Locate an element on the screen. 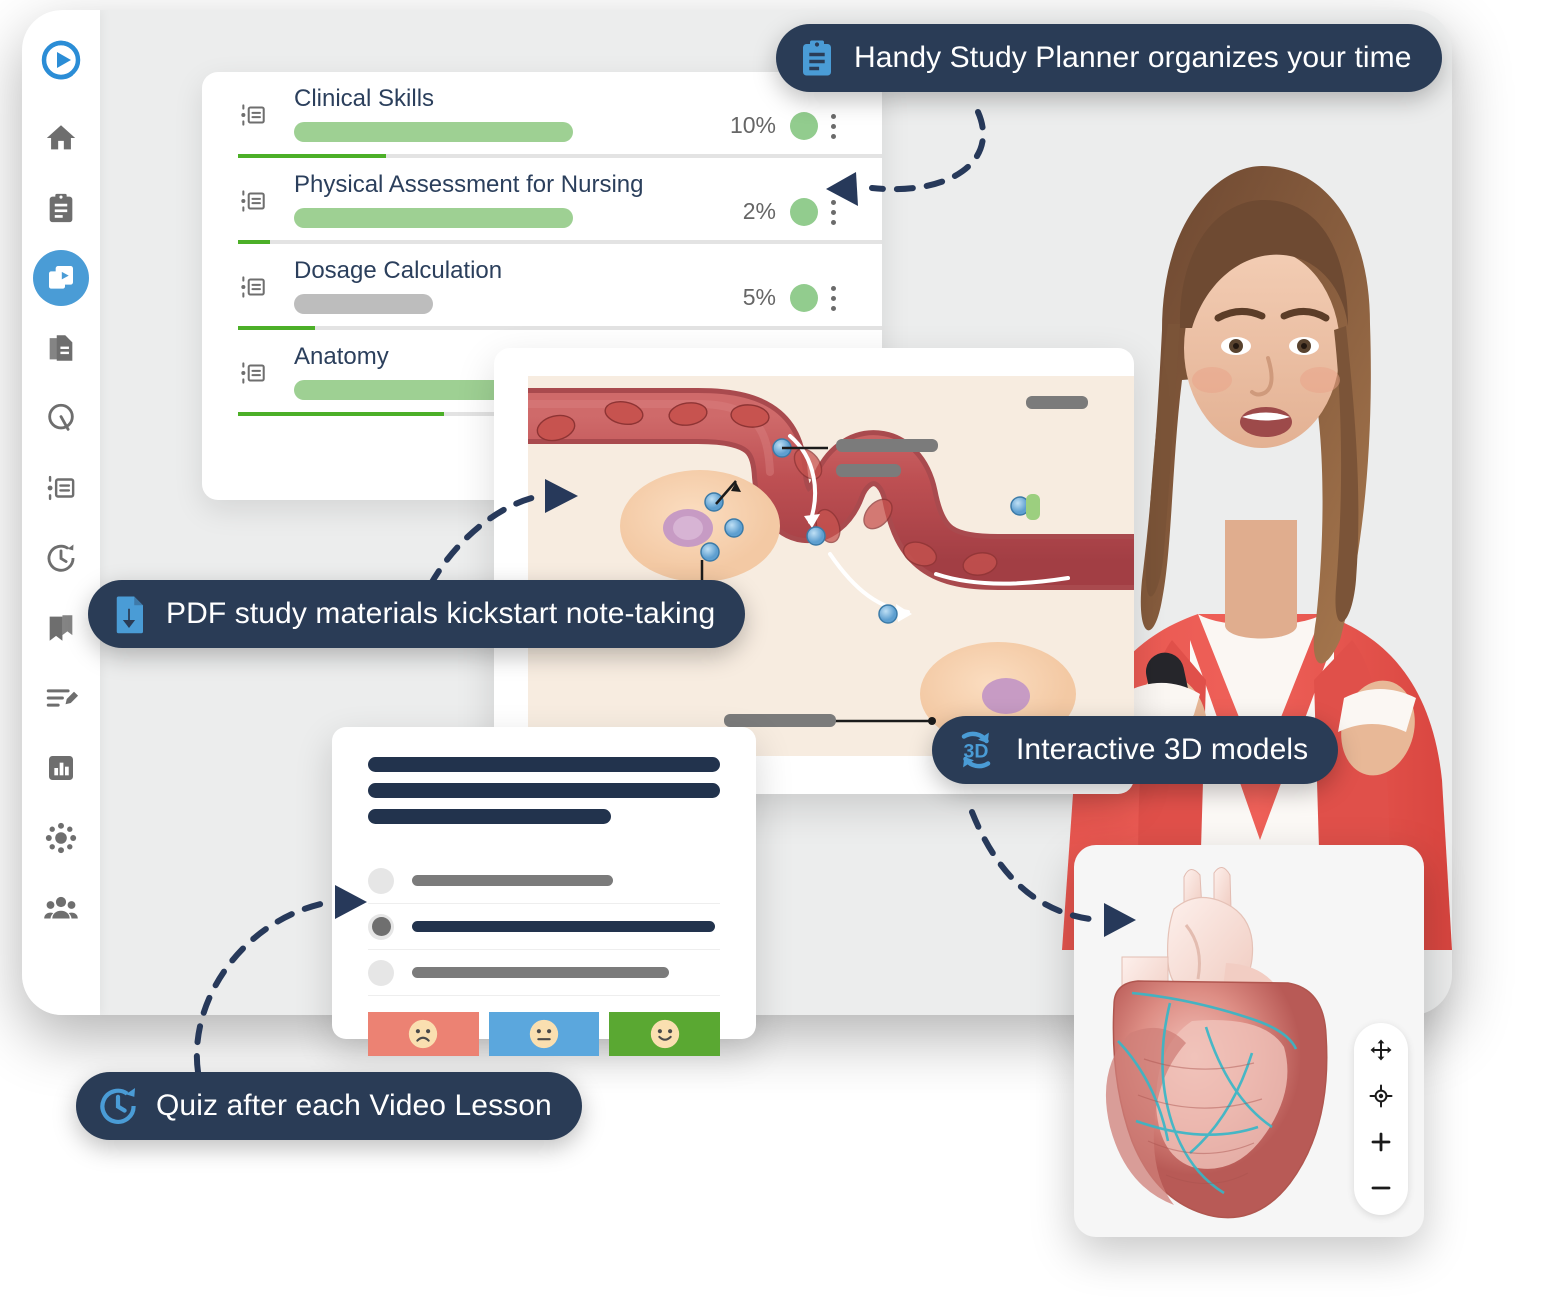 This screenshot has height=1302, width=1542. radio-button-selected is located at coordinates (381, 926).